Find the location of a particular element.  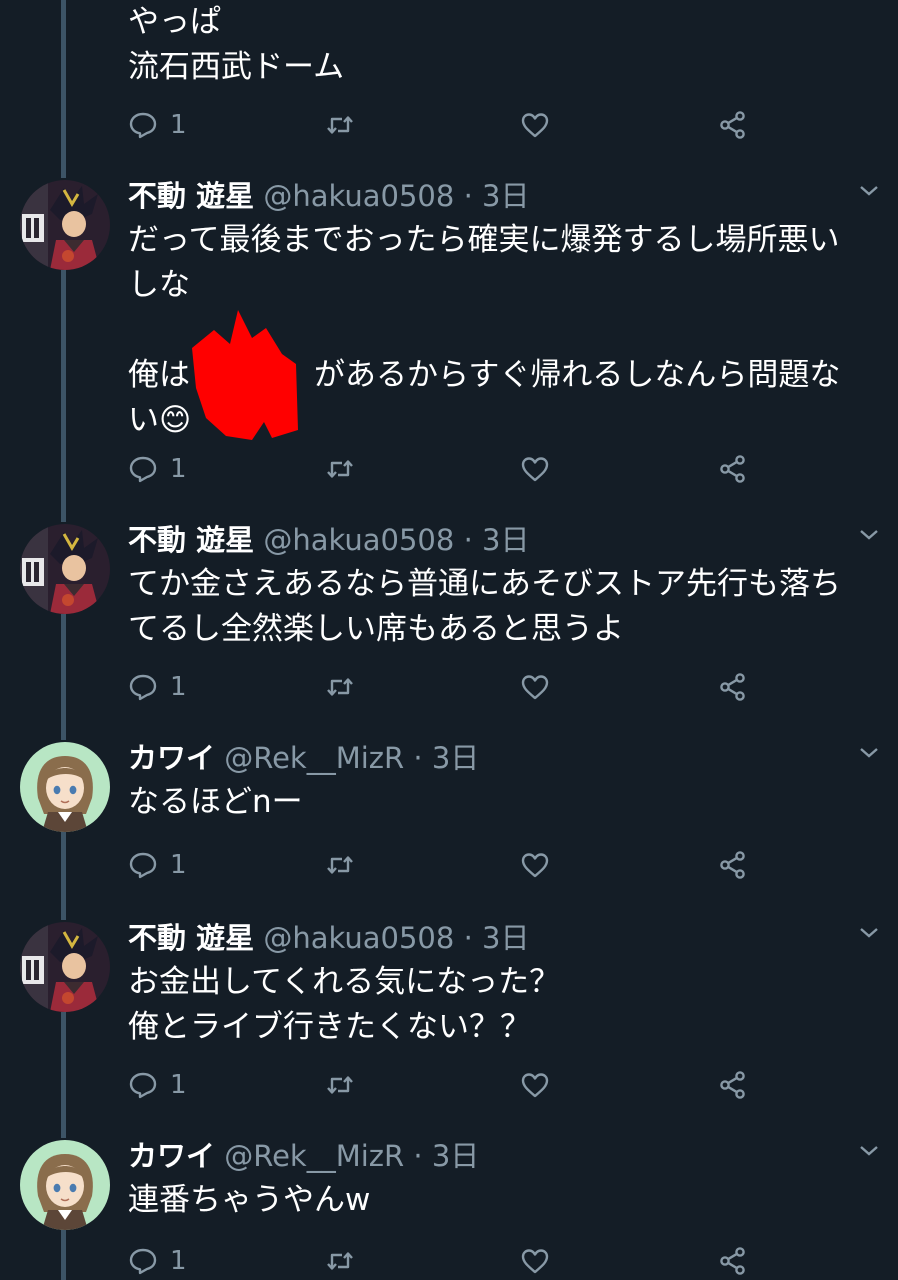

thread-line is located at coordinates (63, 89).